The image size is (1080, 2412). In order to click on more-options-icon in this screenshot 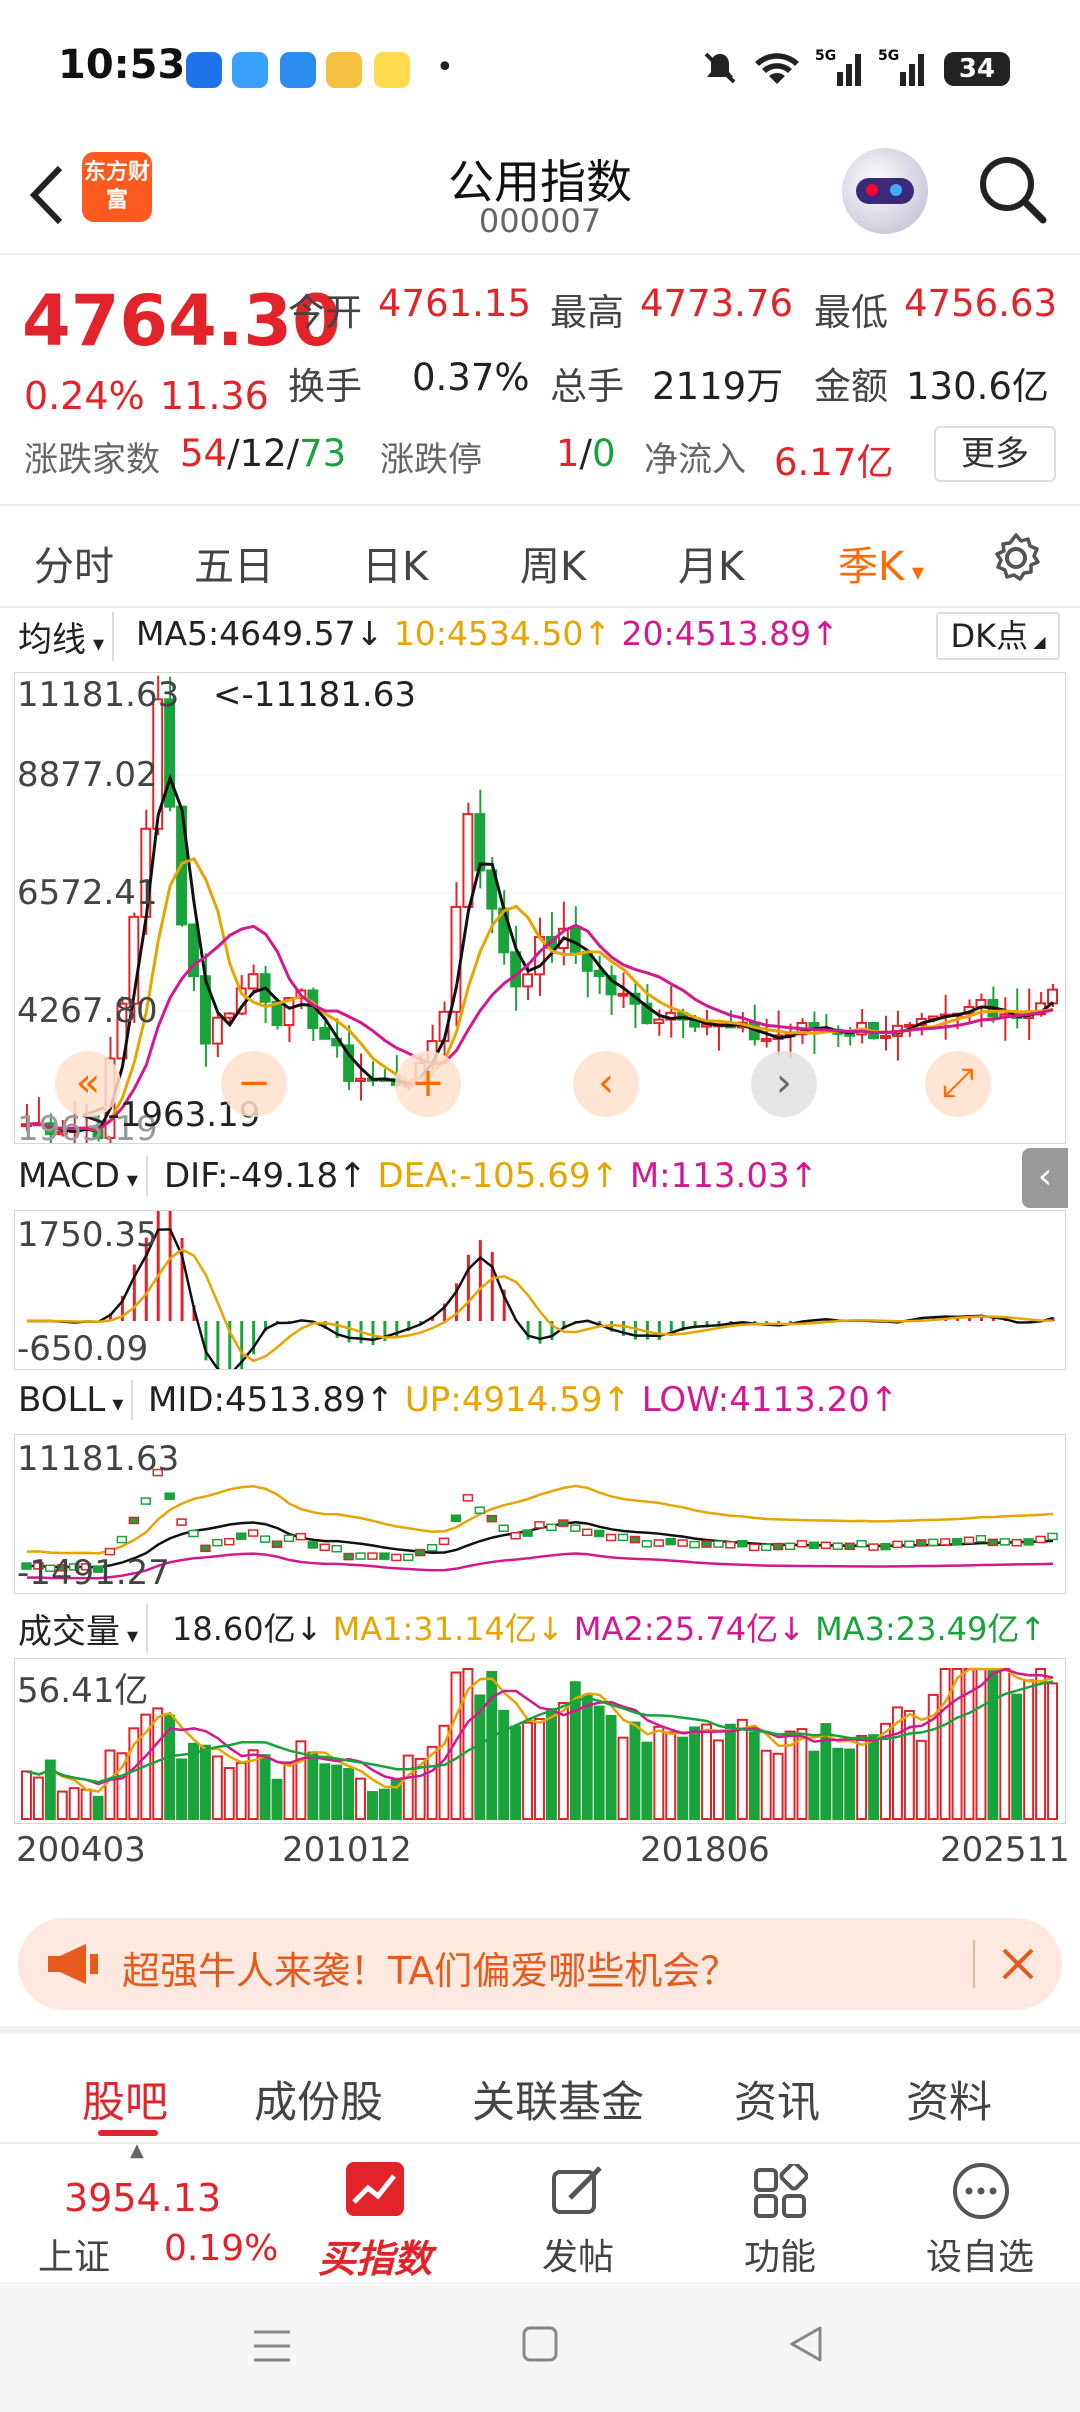, I will do `click(981, 2191)`.